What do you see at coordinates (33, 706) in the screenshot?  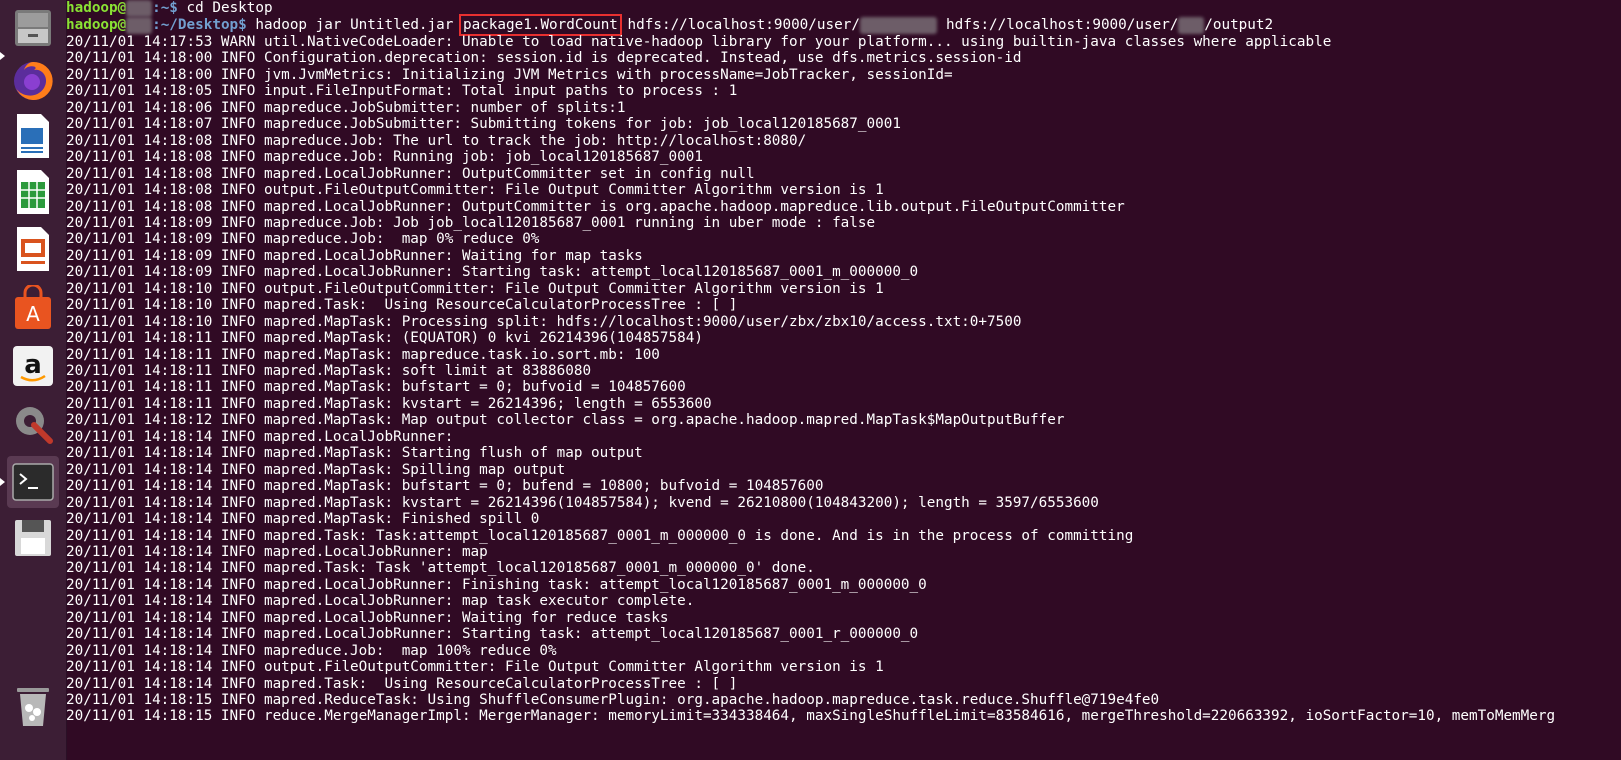 I see `trash-icon` at bounding box center [33, 706].